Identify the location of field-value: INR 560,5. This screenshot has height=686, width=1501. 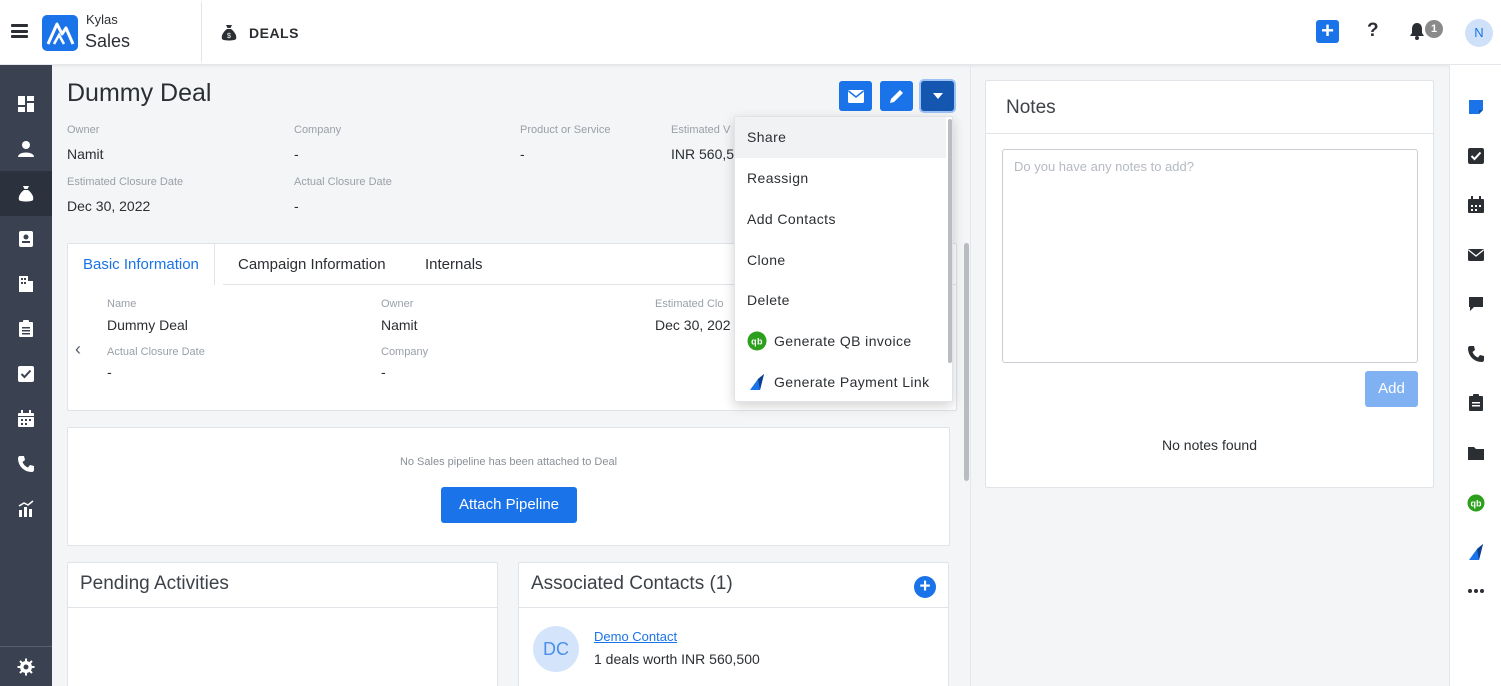
(703, 154).